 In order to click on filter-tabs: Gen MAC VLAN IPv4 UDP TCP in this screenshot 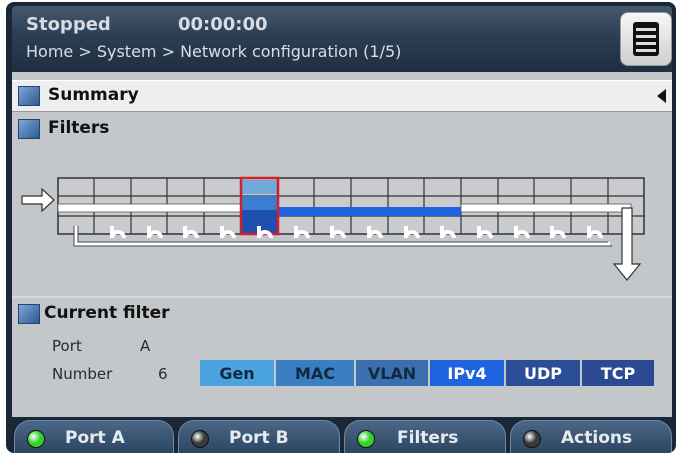, I will do `click(427, 373)`.